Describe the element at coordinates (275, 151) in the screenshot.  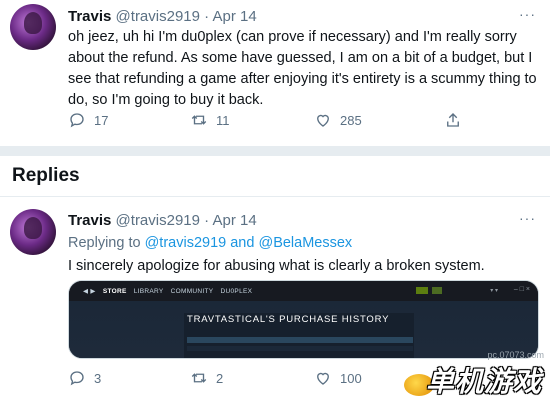
I see `section-divider` at that location.